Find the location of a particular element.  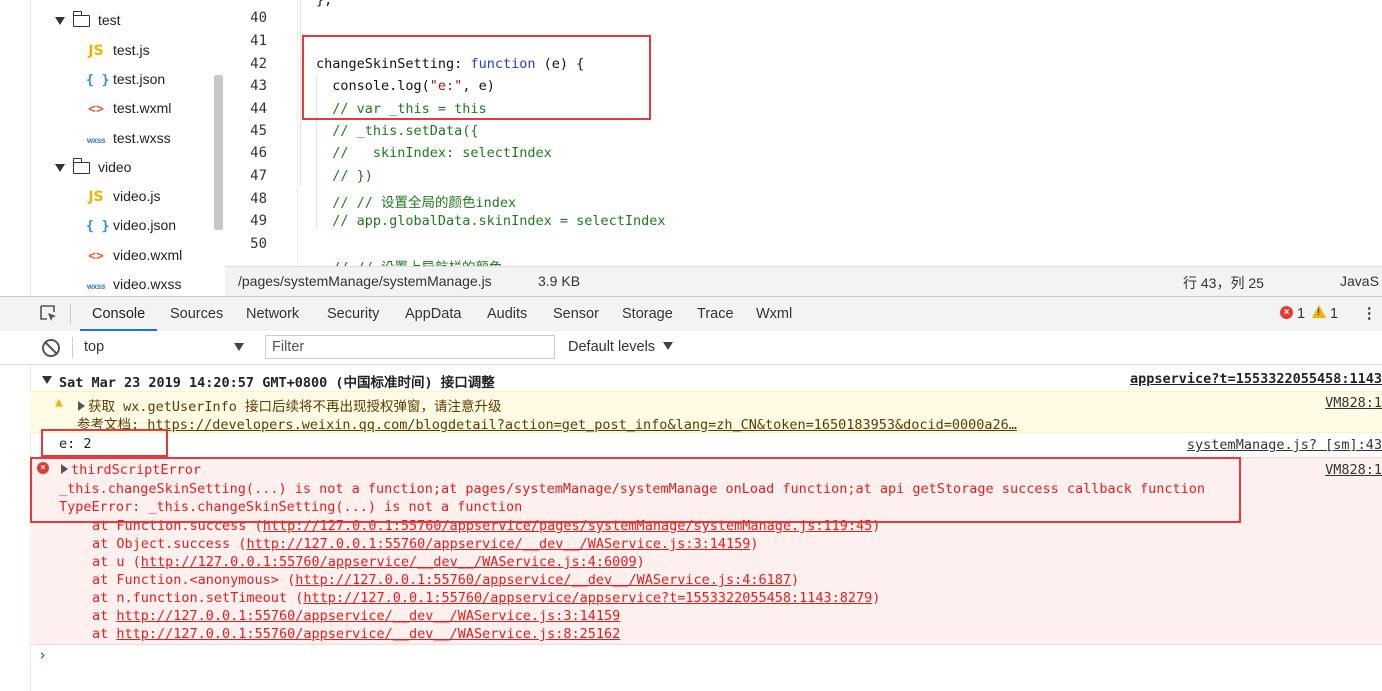

indent-guide is located at coordinates (300, 93).